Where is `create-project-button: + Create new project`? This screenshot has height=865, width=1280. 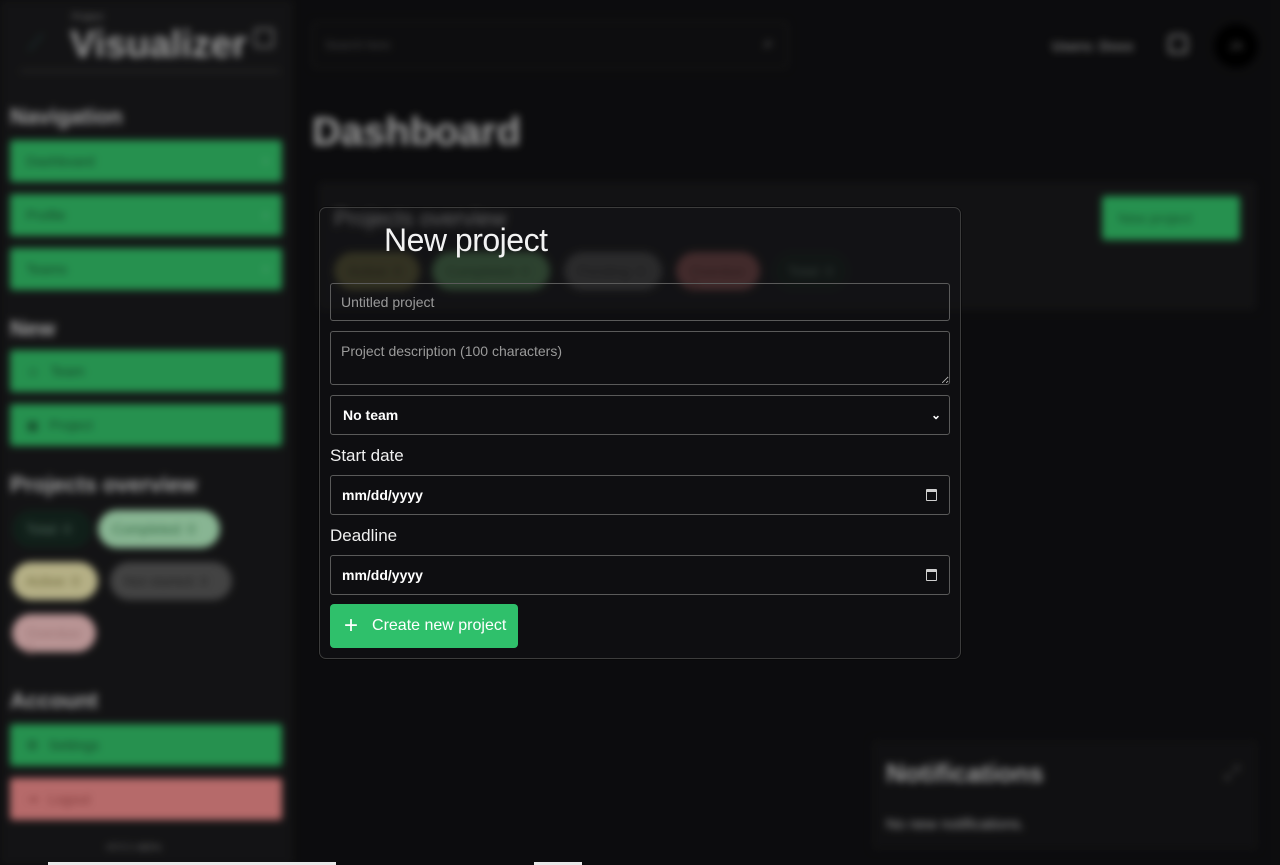
create-project-button: + Create new project is located at coordinates (424, 626).